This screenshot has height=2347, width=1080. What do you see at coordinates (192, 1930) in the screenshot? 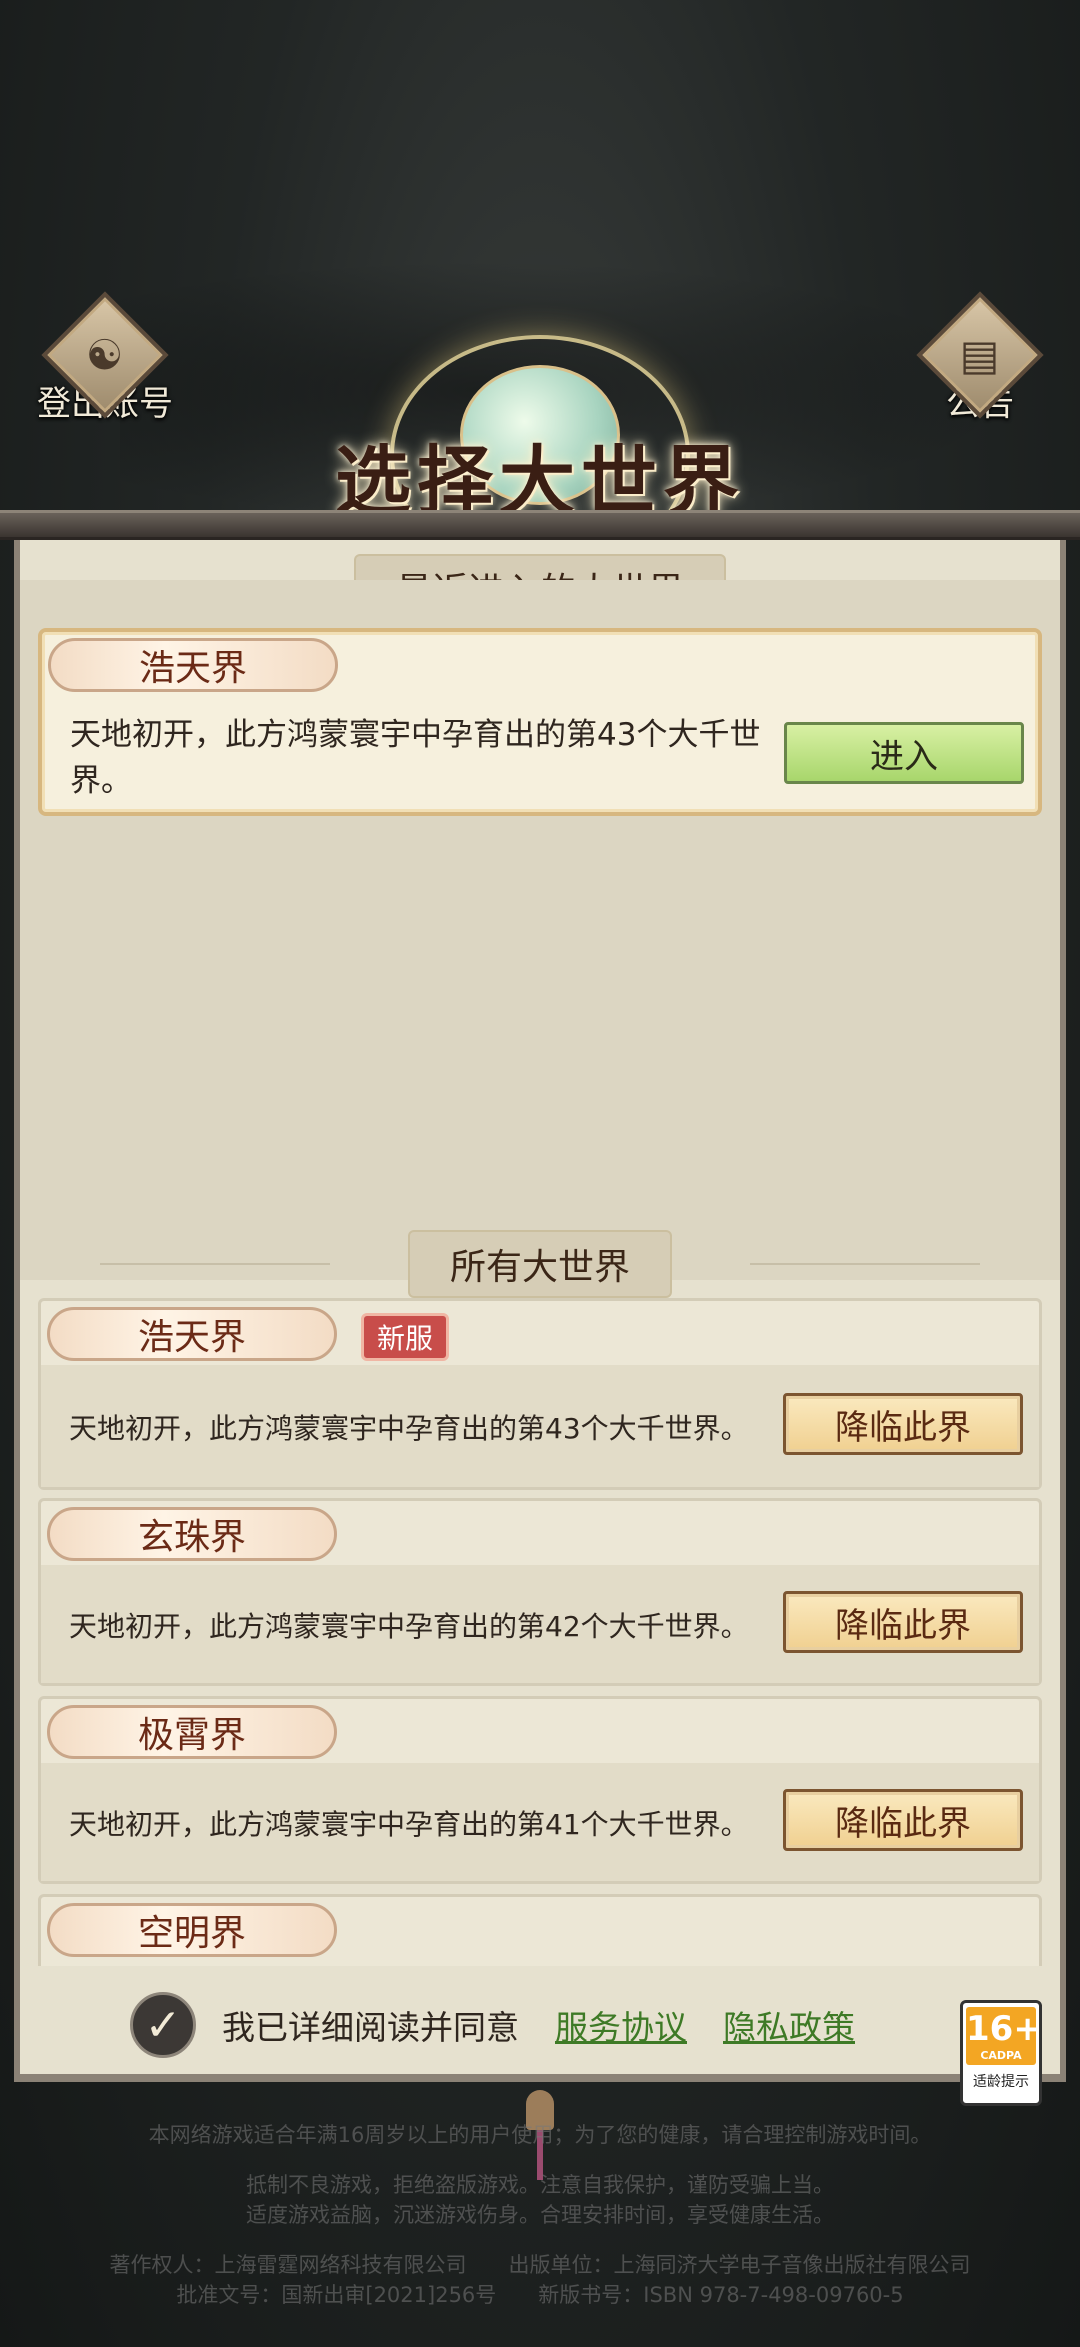
I see `server-name: 空明界` at bounding box center [192, 1930].